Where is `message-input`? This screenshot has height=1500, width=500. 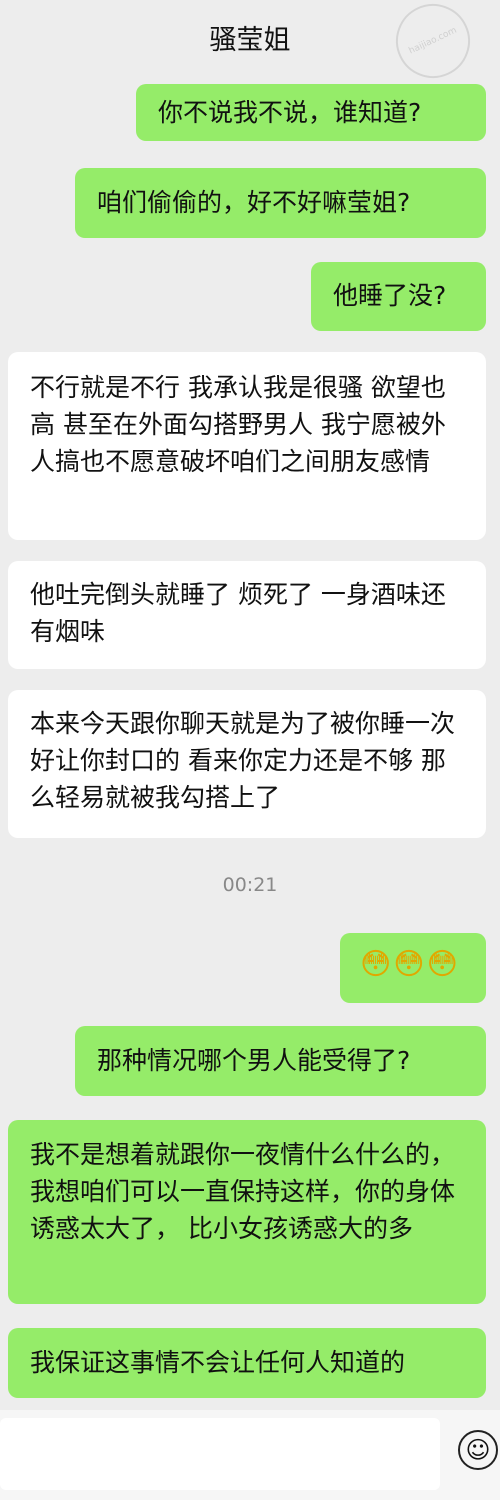
message-input is located at coordinates (220, 1454).